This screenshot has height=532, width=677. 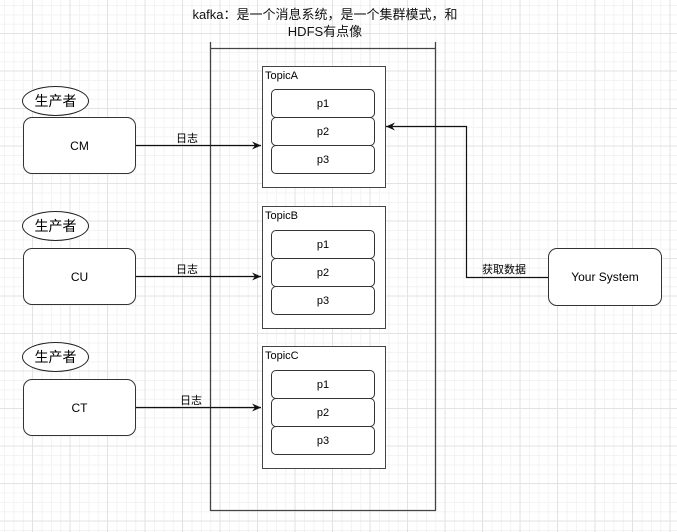 I want to click on your-system-node: Your System, so click(x=605, y=277).